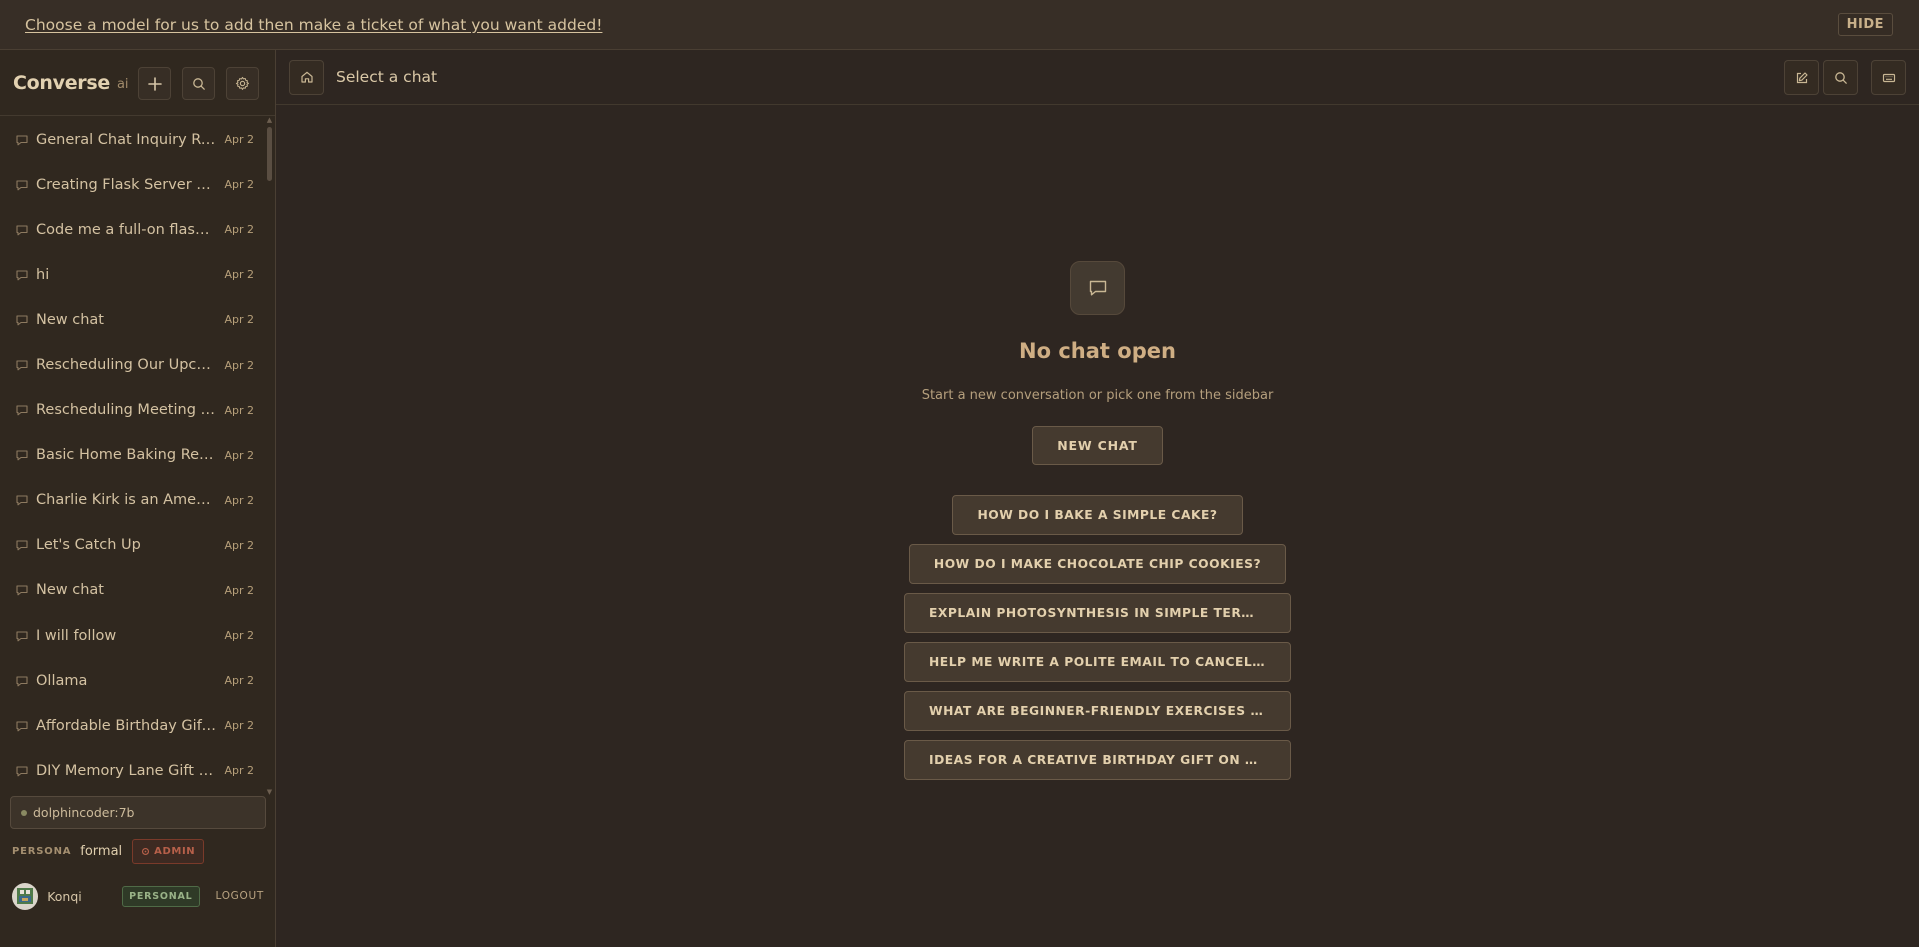  I want to click on model-status-dot, so click(24, 812).